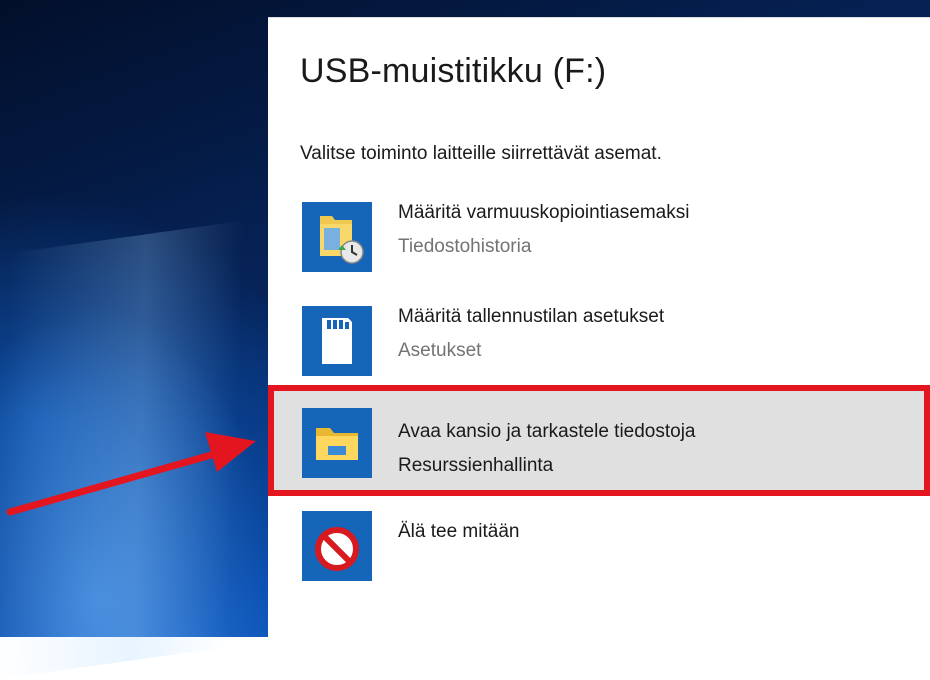 Image resolution: width=930 pixels, height=680 pixels. I want to click on option-label: Määritä varmuuskopiointiasemaksi, so click(544, 212).